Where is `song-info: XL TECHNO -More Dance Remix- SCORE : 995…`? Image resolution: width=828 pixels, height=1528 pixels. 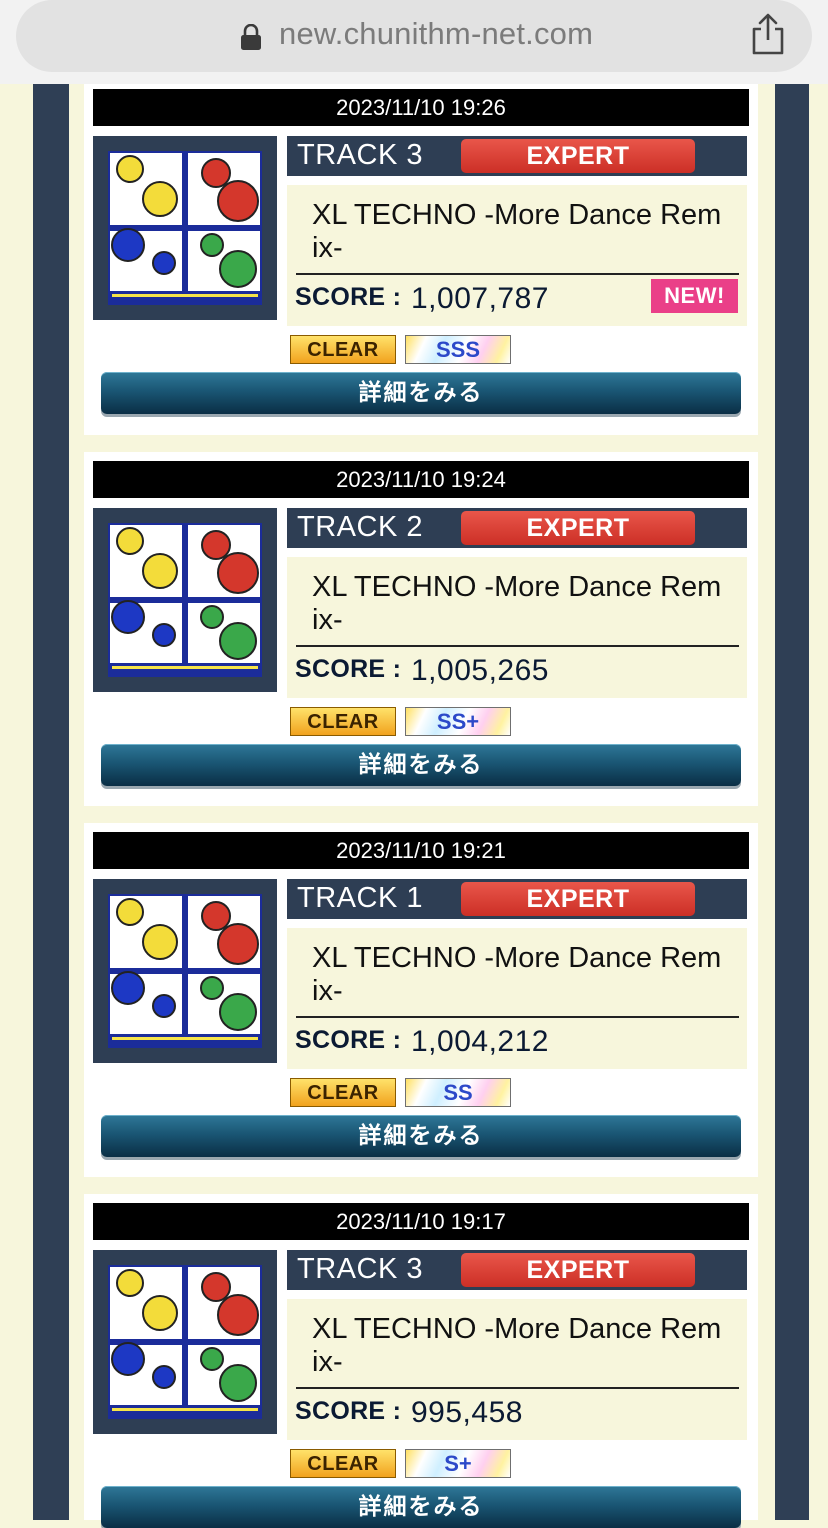
song-info: XL TECHNO -More Dance Remix- SCORE : 995… is located at coordinates (517, 1369).